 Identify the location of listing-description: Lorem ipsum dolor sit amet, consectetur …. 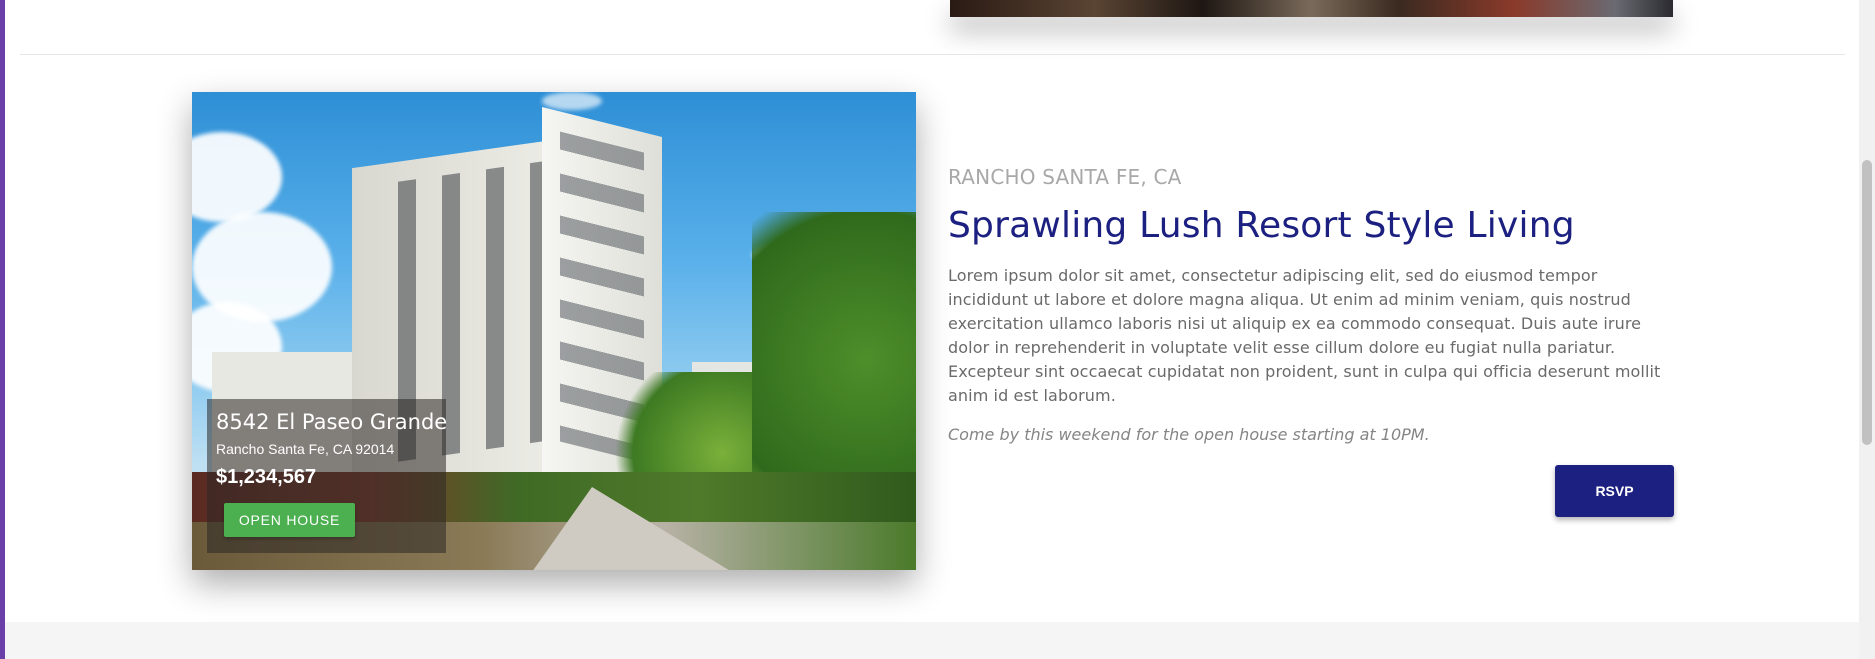
(1304, 335).